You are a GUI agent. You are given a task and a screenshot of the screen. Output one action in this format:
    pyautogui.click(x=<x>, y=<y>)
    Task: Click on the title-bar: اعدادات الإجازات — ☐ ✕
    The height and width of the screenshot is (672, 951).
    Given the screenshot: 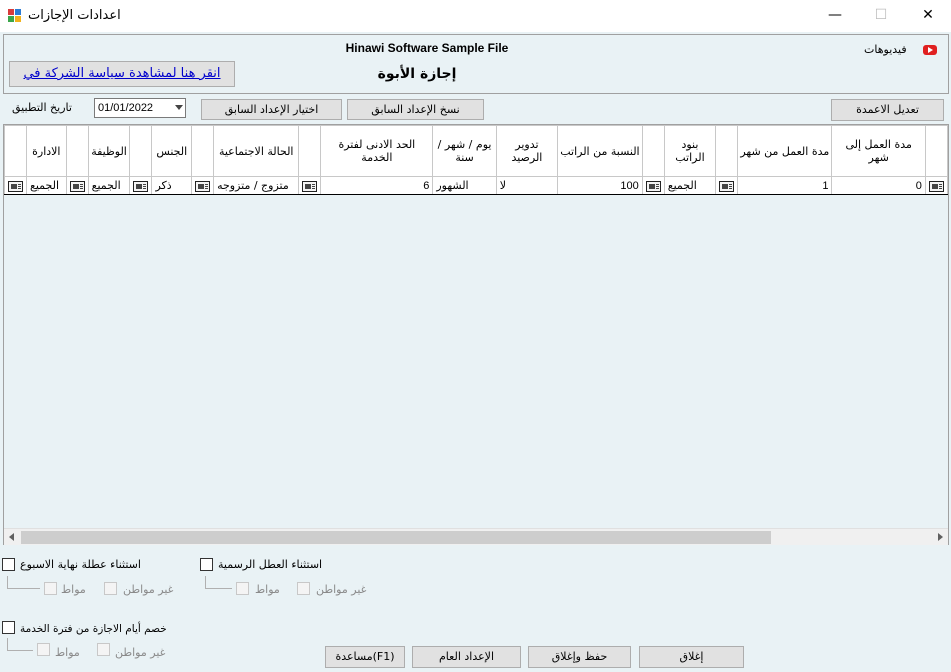 What is the action you would take?
    pyautogui.click(x=475, y=16)
    